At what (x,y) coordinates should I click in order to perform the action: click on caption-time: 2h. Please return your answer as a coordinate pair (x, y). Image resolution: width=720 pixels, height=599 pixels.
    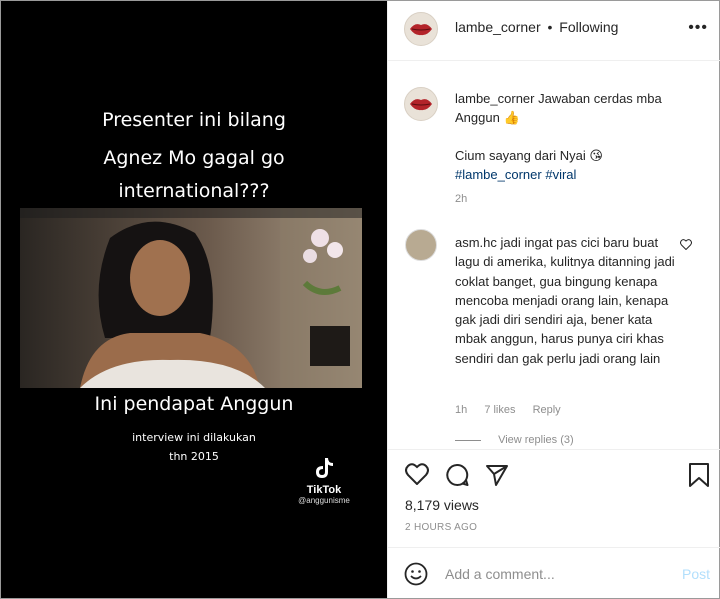
    Looking at the image, I should click on (461, 199).